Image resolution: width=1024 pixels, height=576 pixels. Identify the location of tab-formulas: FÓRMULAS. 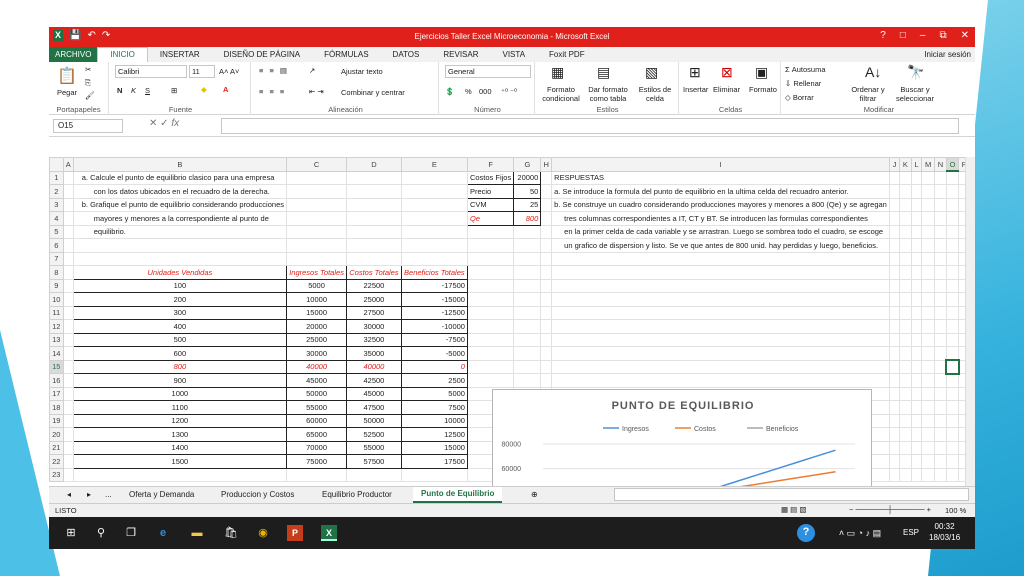
(346, 54).